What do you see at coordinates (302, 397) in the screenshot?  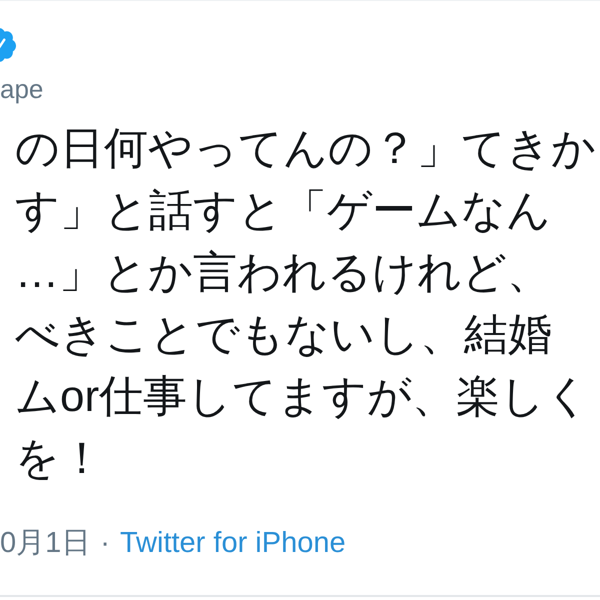 I see `tweet-text-line: ムor仕事してますが、楽しく` at bounding box center [302, 397].